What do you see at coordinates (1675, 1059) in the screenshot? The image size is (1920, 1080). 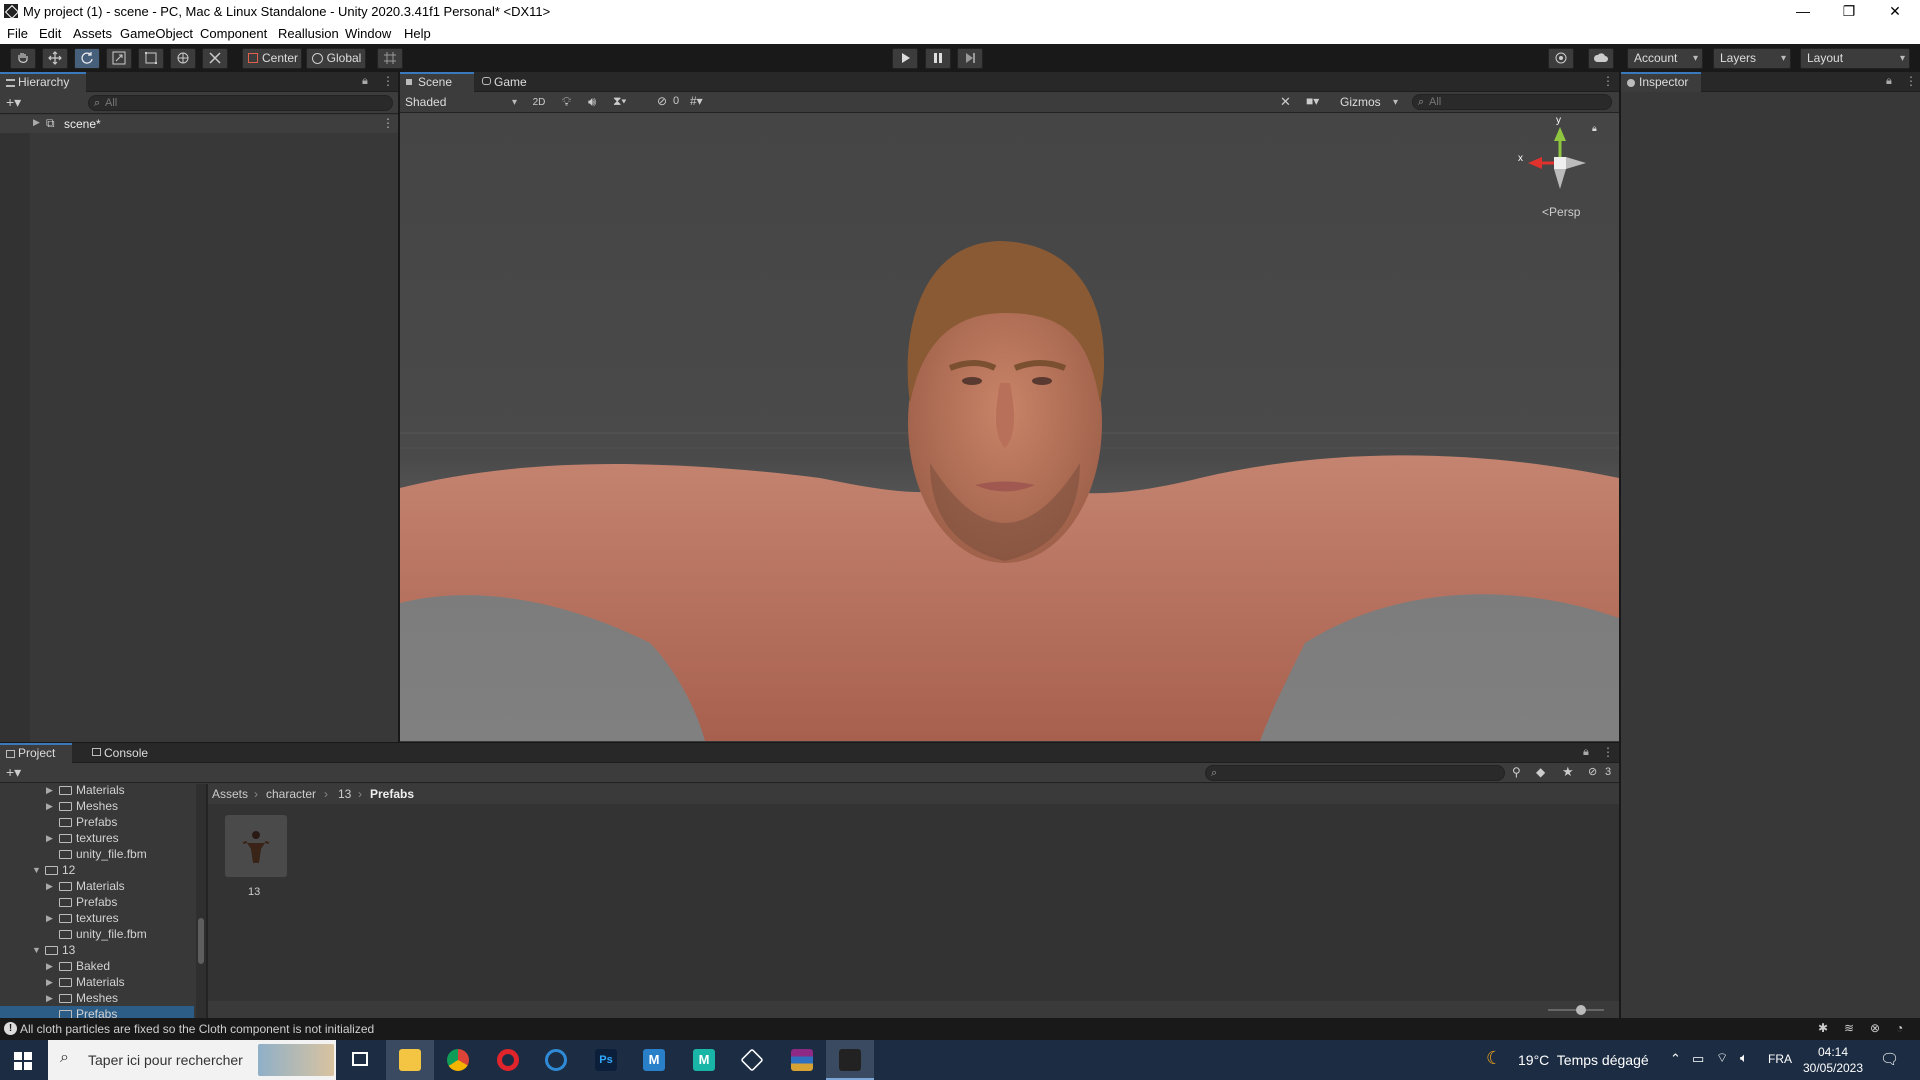 I see `tray-chevron-icon: ⌃` at bounding box center [1675, 1059].